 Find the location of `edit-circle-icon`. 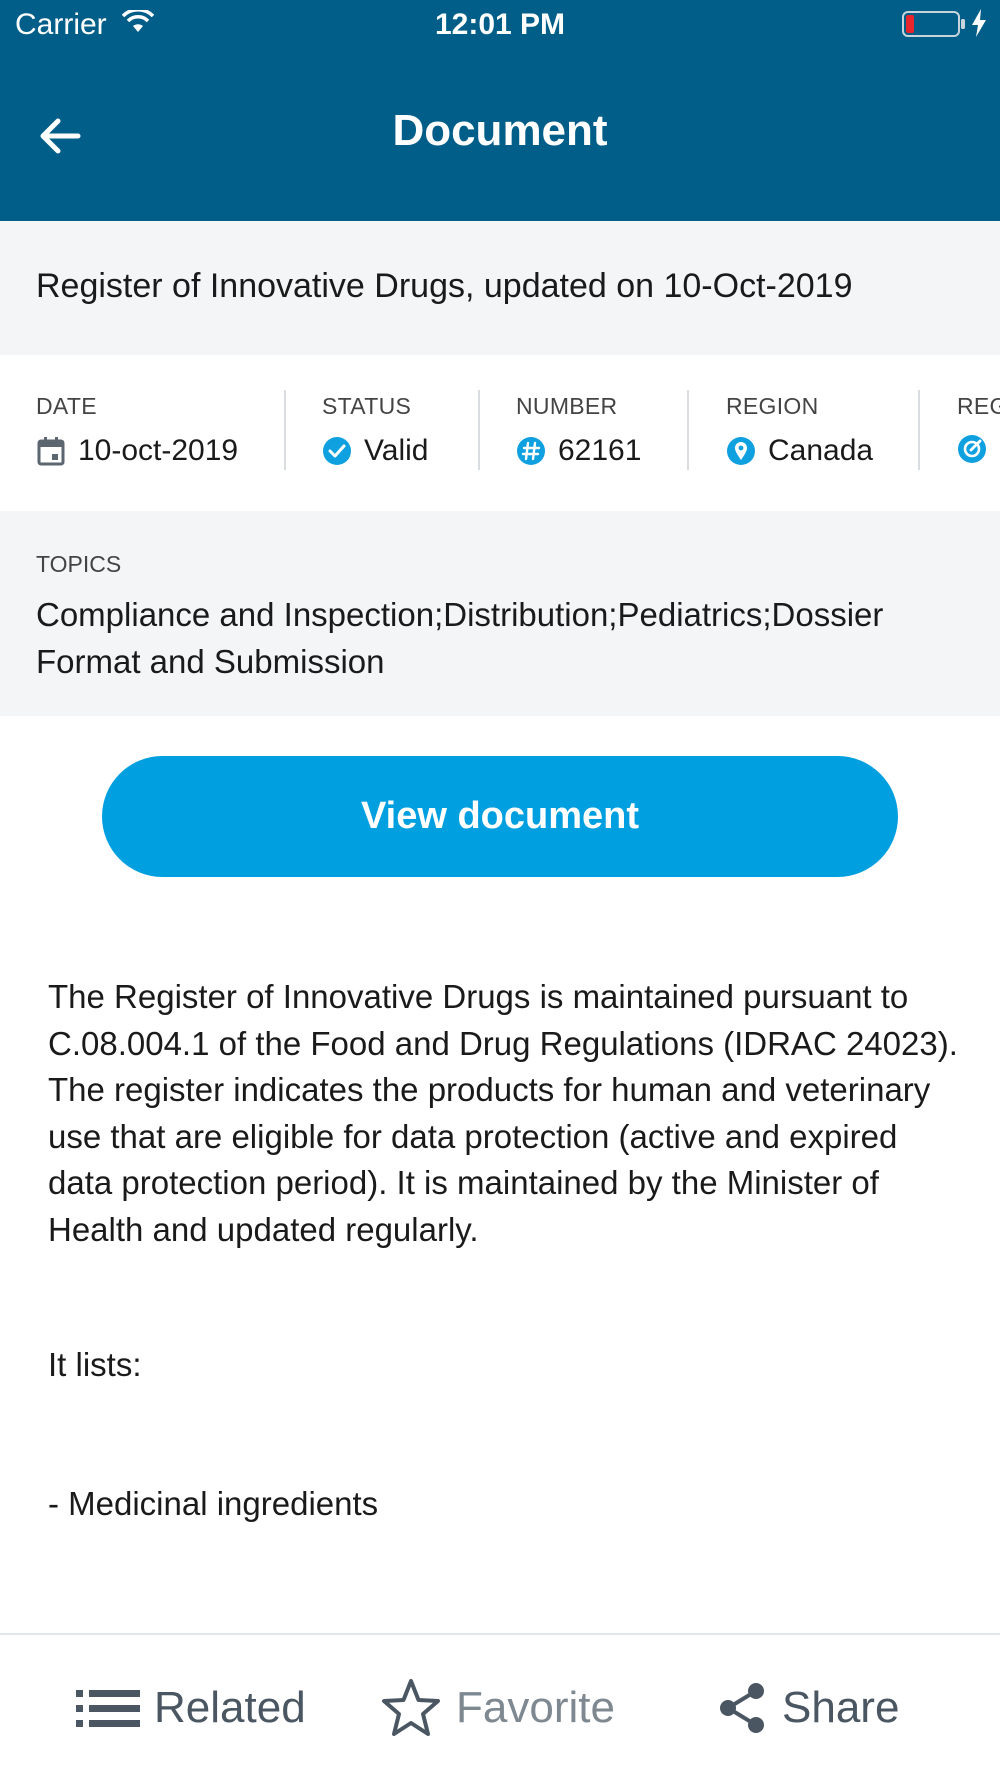

edit-circle-icon is located at coordinates (972, 449).